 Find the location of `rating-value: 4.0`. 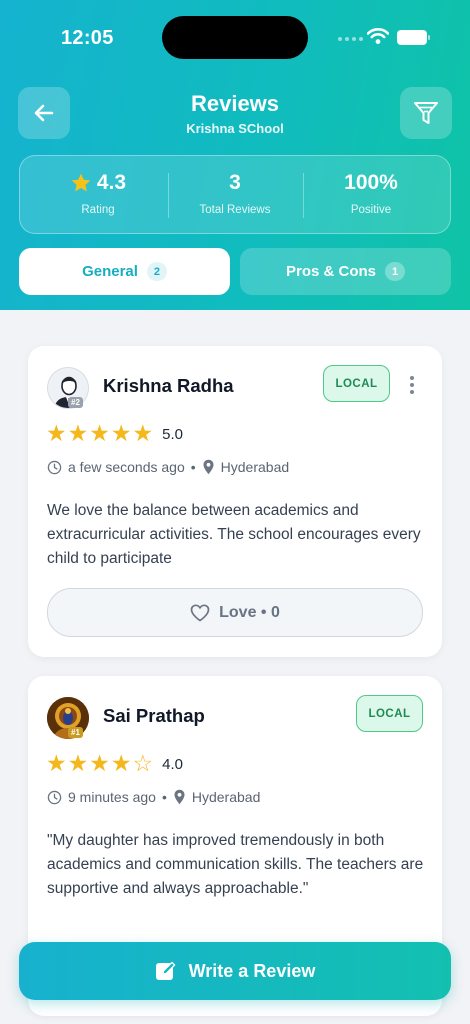

rating-value: 4.0 is located at coordinates (172, 764).